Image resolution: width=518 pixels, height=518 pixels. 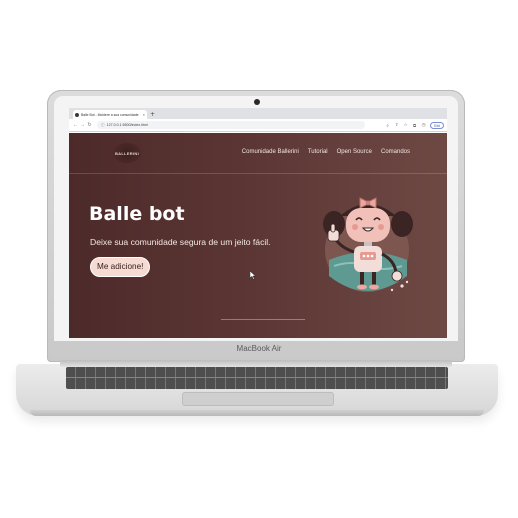 What do you see at coordinates (127, 125) in the screenshot?
I see `url-text: 127.0.0.1:5500/index.html` at bounding box center [127, 125].